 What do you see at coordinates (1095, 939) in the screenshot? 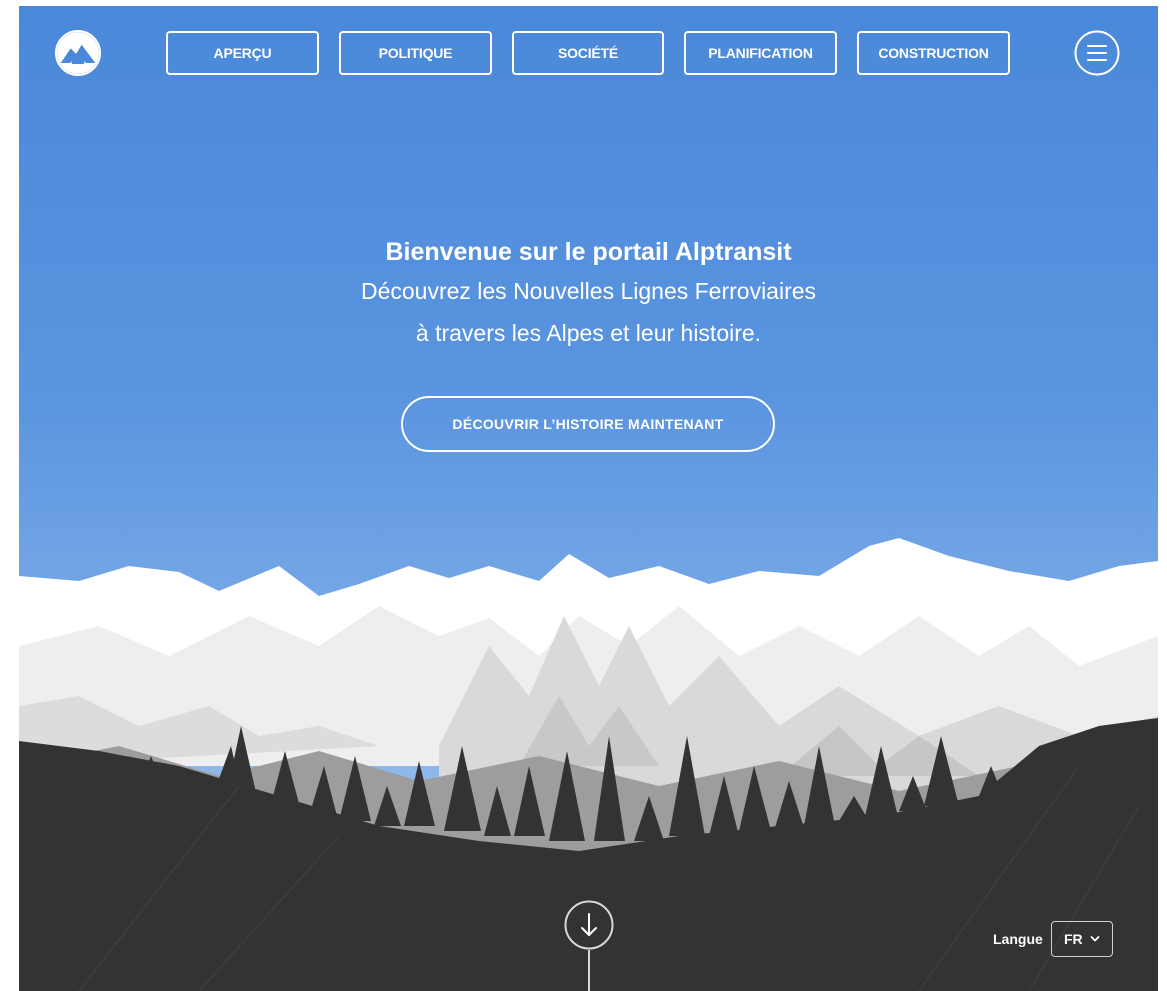
I see `chevron-down-icon` at bounding box center [1095, 939].